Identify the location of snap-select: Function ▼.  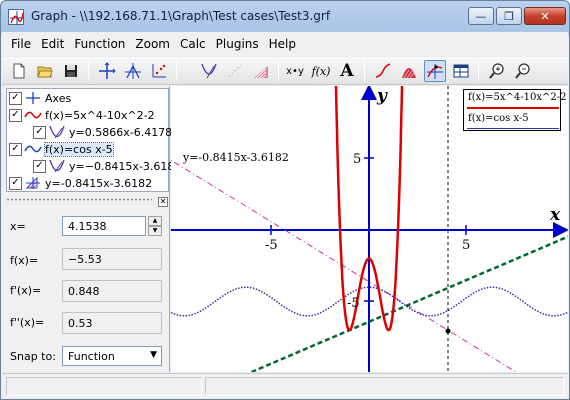
(112, 356).